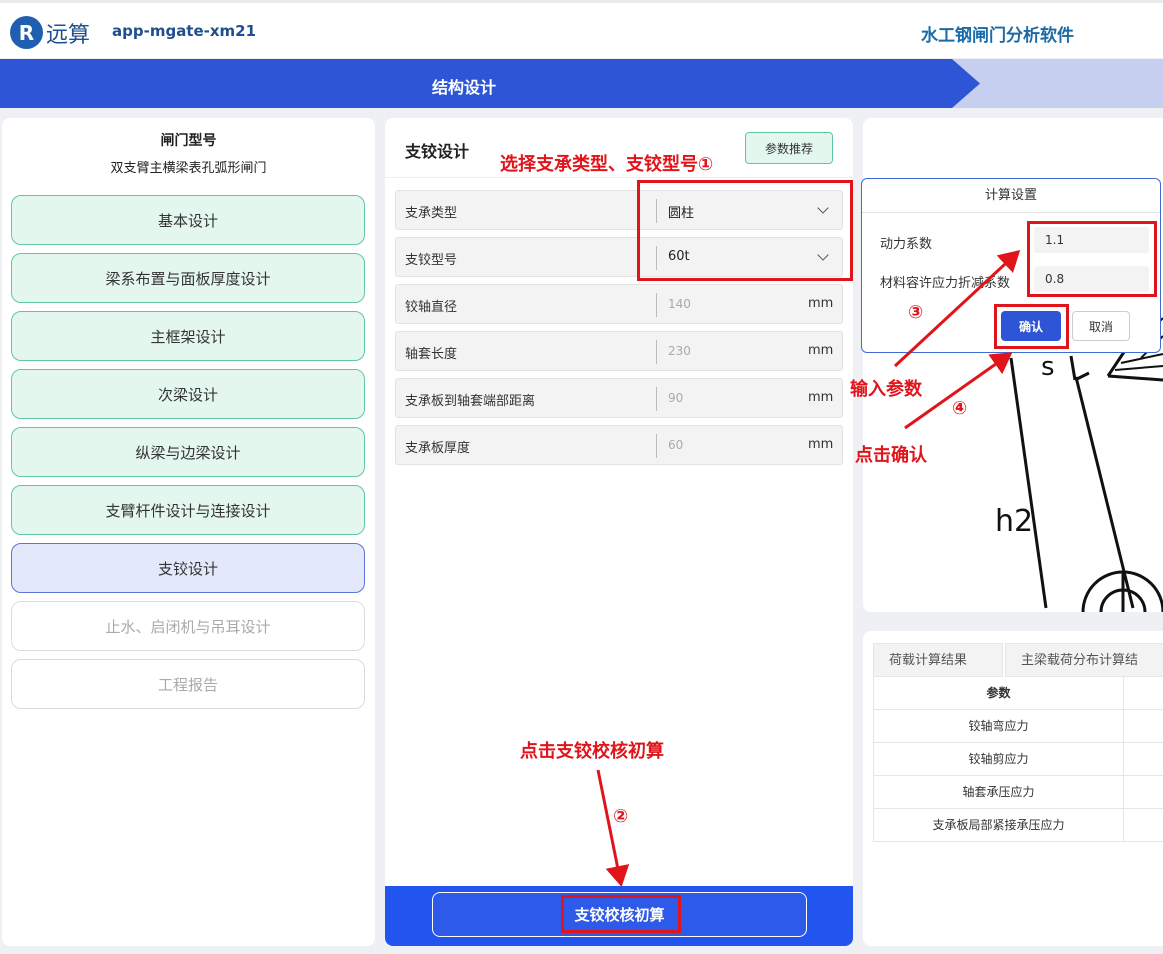 This screenshot has height=954, width=1163. Describe the element at coordinates (621, 816) in the screenshot. I see `annotation-step-2: ②` at that location.